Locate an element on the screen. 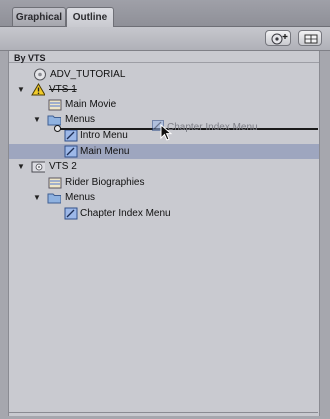  tree-label: Main Movie is located at coordinates (91, 104).